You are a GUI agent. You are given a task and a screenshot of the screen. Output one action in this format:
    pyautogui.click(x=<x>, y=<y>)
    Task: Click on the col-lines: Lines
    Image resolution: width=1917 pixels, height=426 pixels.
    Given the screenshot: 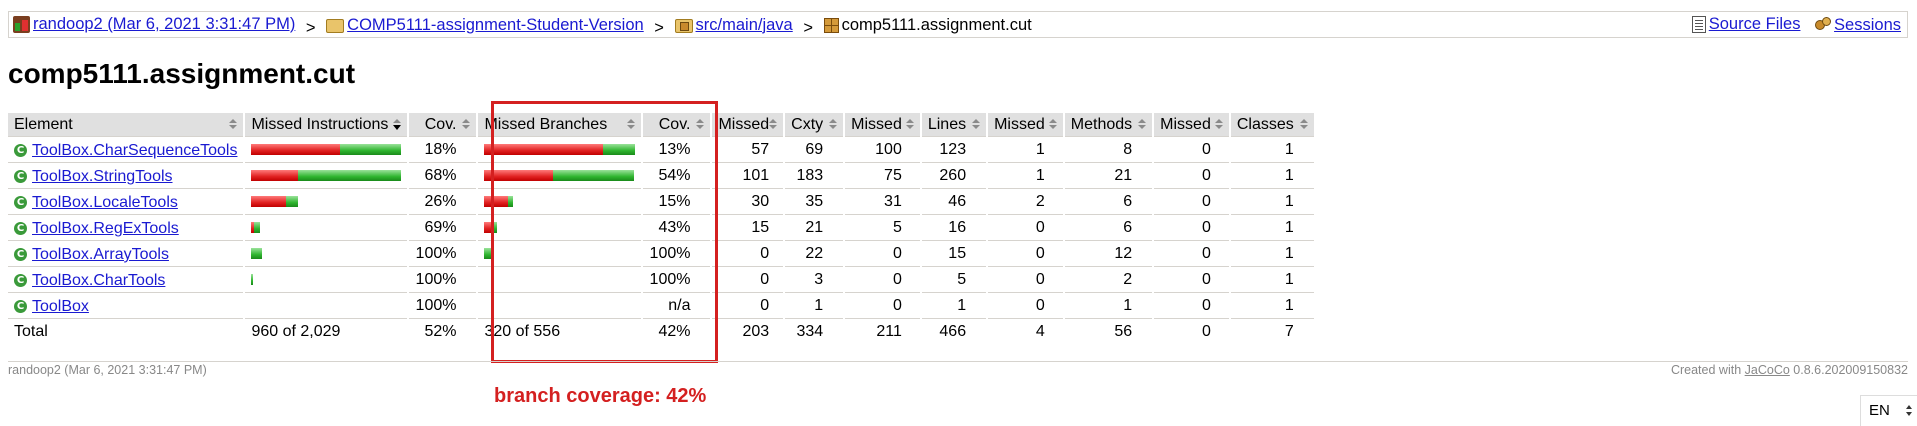 What is the action you would take?
    pyautogui.click(x=953, y=125)
    